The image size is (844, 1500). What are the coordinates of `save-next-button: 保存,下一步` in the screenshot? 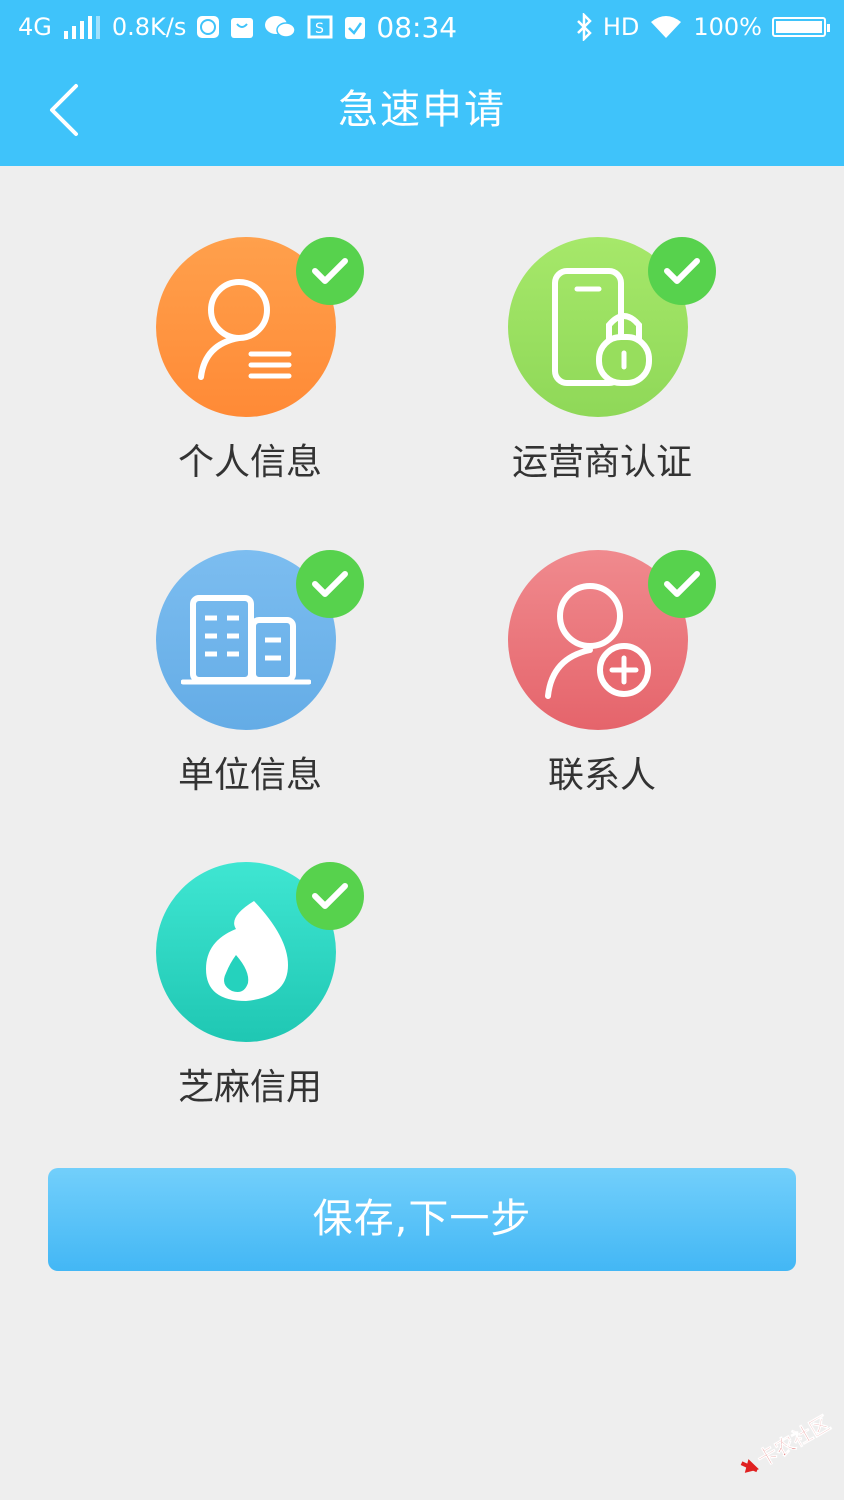 It's located at (422, 1219).